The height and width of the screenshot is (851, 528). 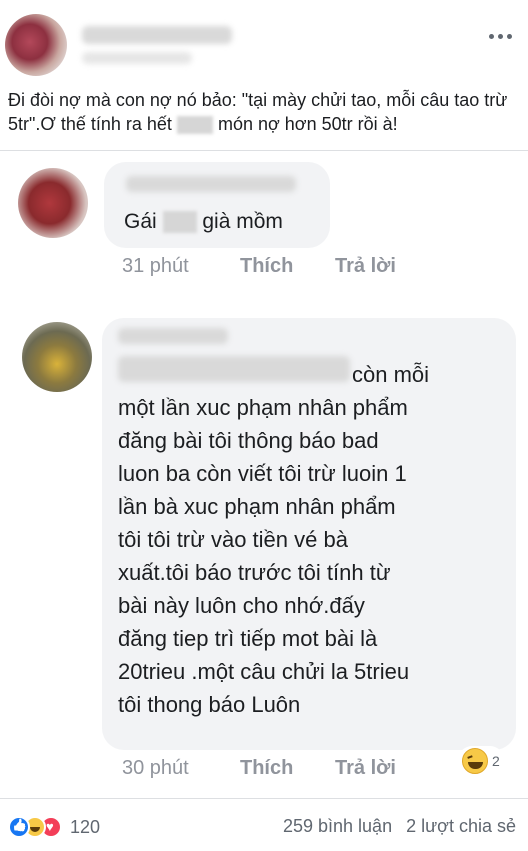 I want to click on engagement-counts: 259 bình luận 2 lượt chia sẻ, so click(x=399, y=826).